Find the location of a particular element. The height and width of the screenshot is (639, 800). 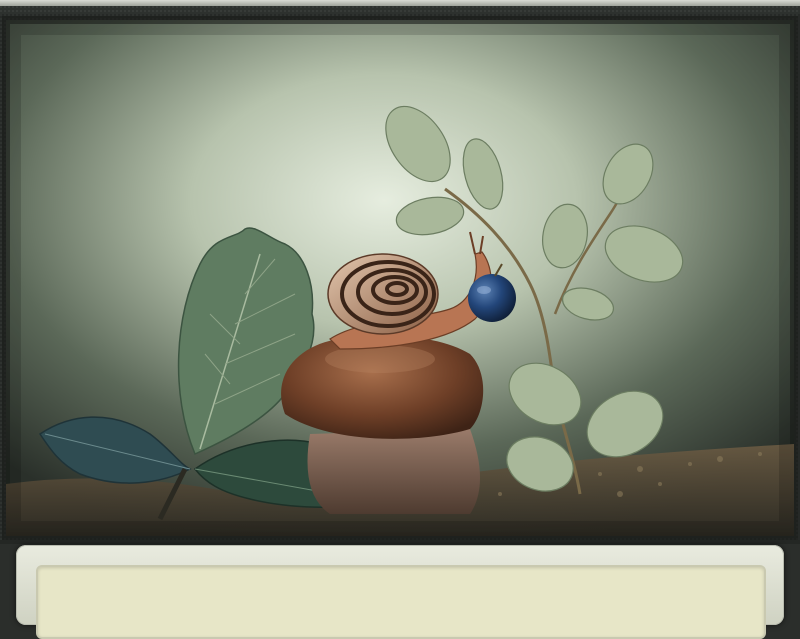

mushroom is located at coordinates (382, 424).